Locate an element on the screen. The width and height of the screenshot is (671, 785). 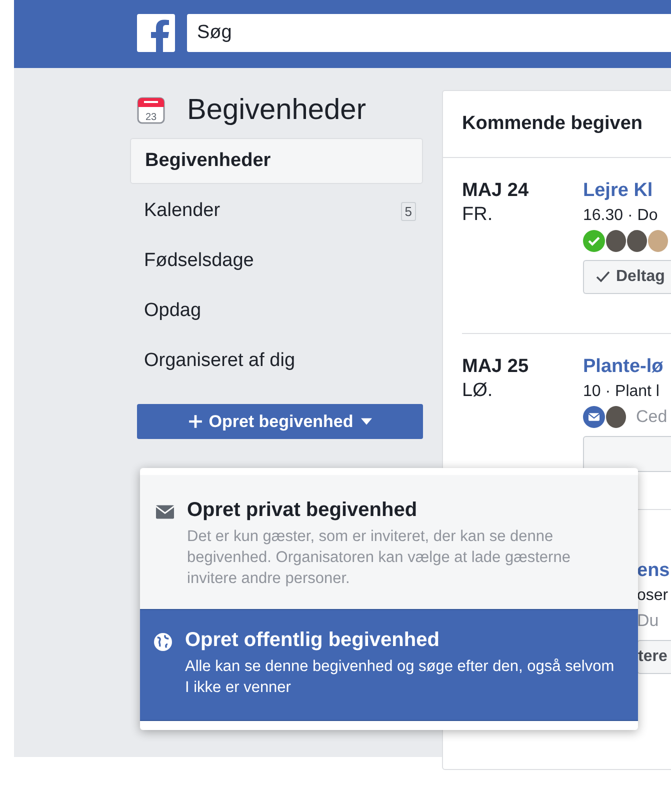
event-date: MAJ 25 is located at coordinates (496, 367).